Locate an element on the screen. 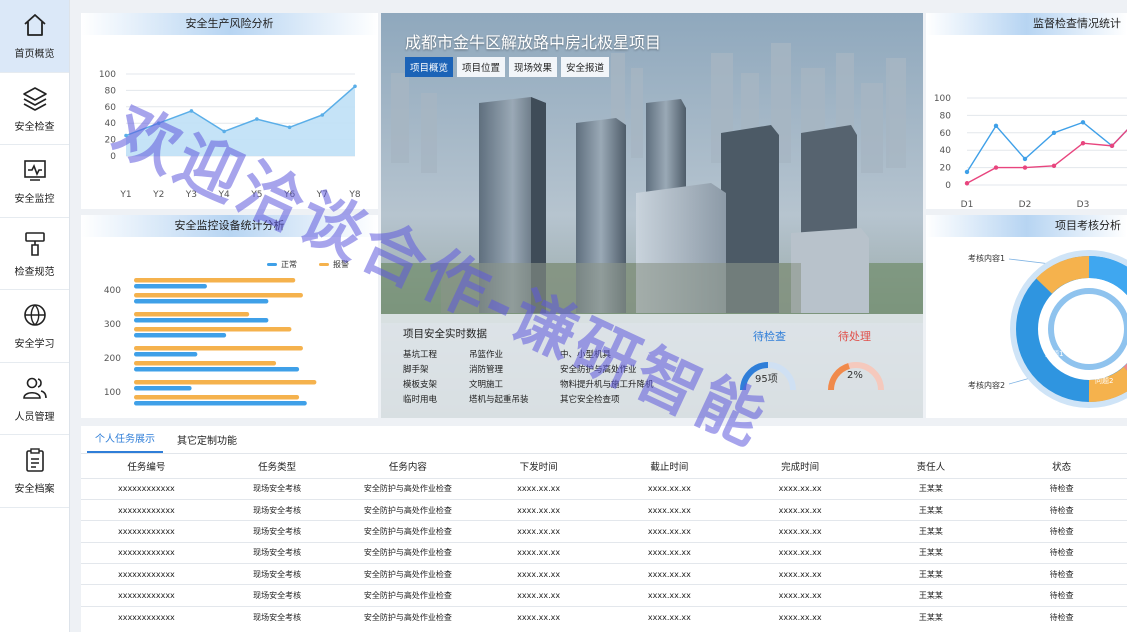 The width and height of the screenshot is (1127, 632). y-tick-label: 100 is located at coordinates (112, 393).